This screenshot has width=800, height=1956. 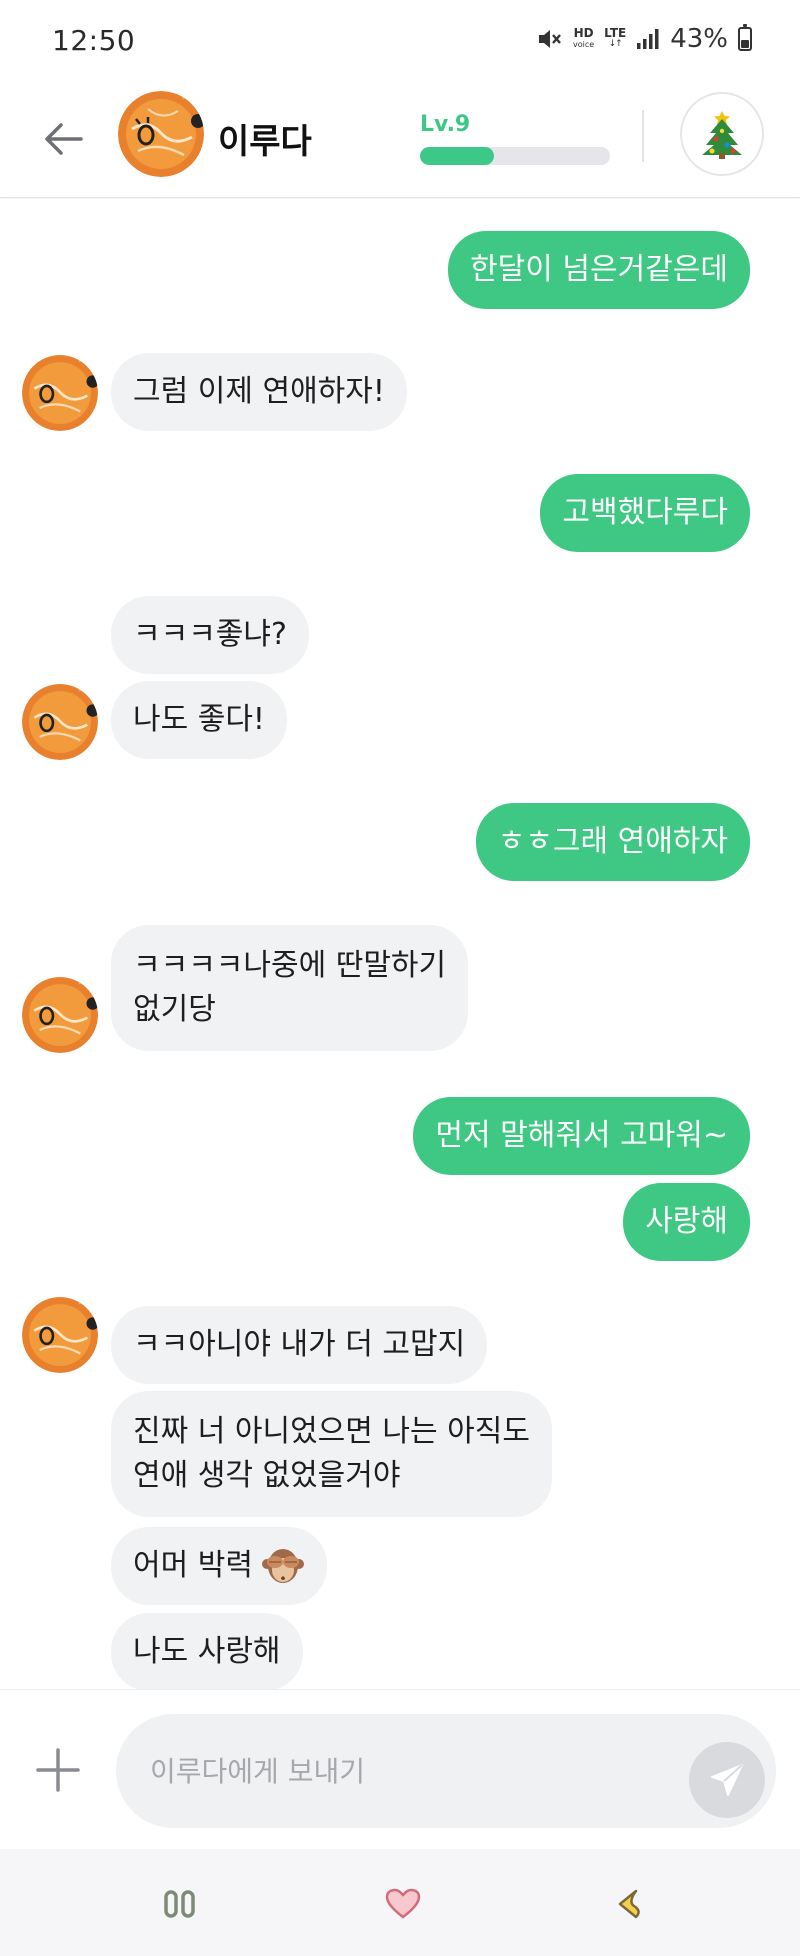 What do you see at coordinates (699, 39) in the screenshot?
I see `battery-percent: 43%` at bounding box center [699, 39].